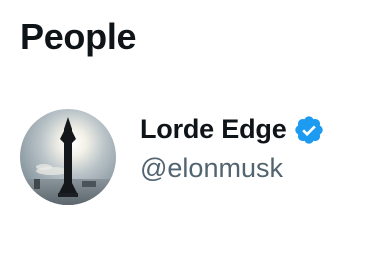 This screenshot has width=376, height=256. Describe the element at coordinates (211, 168) in the screenshot. I see `username-handle: @elonmusk` at that location.